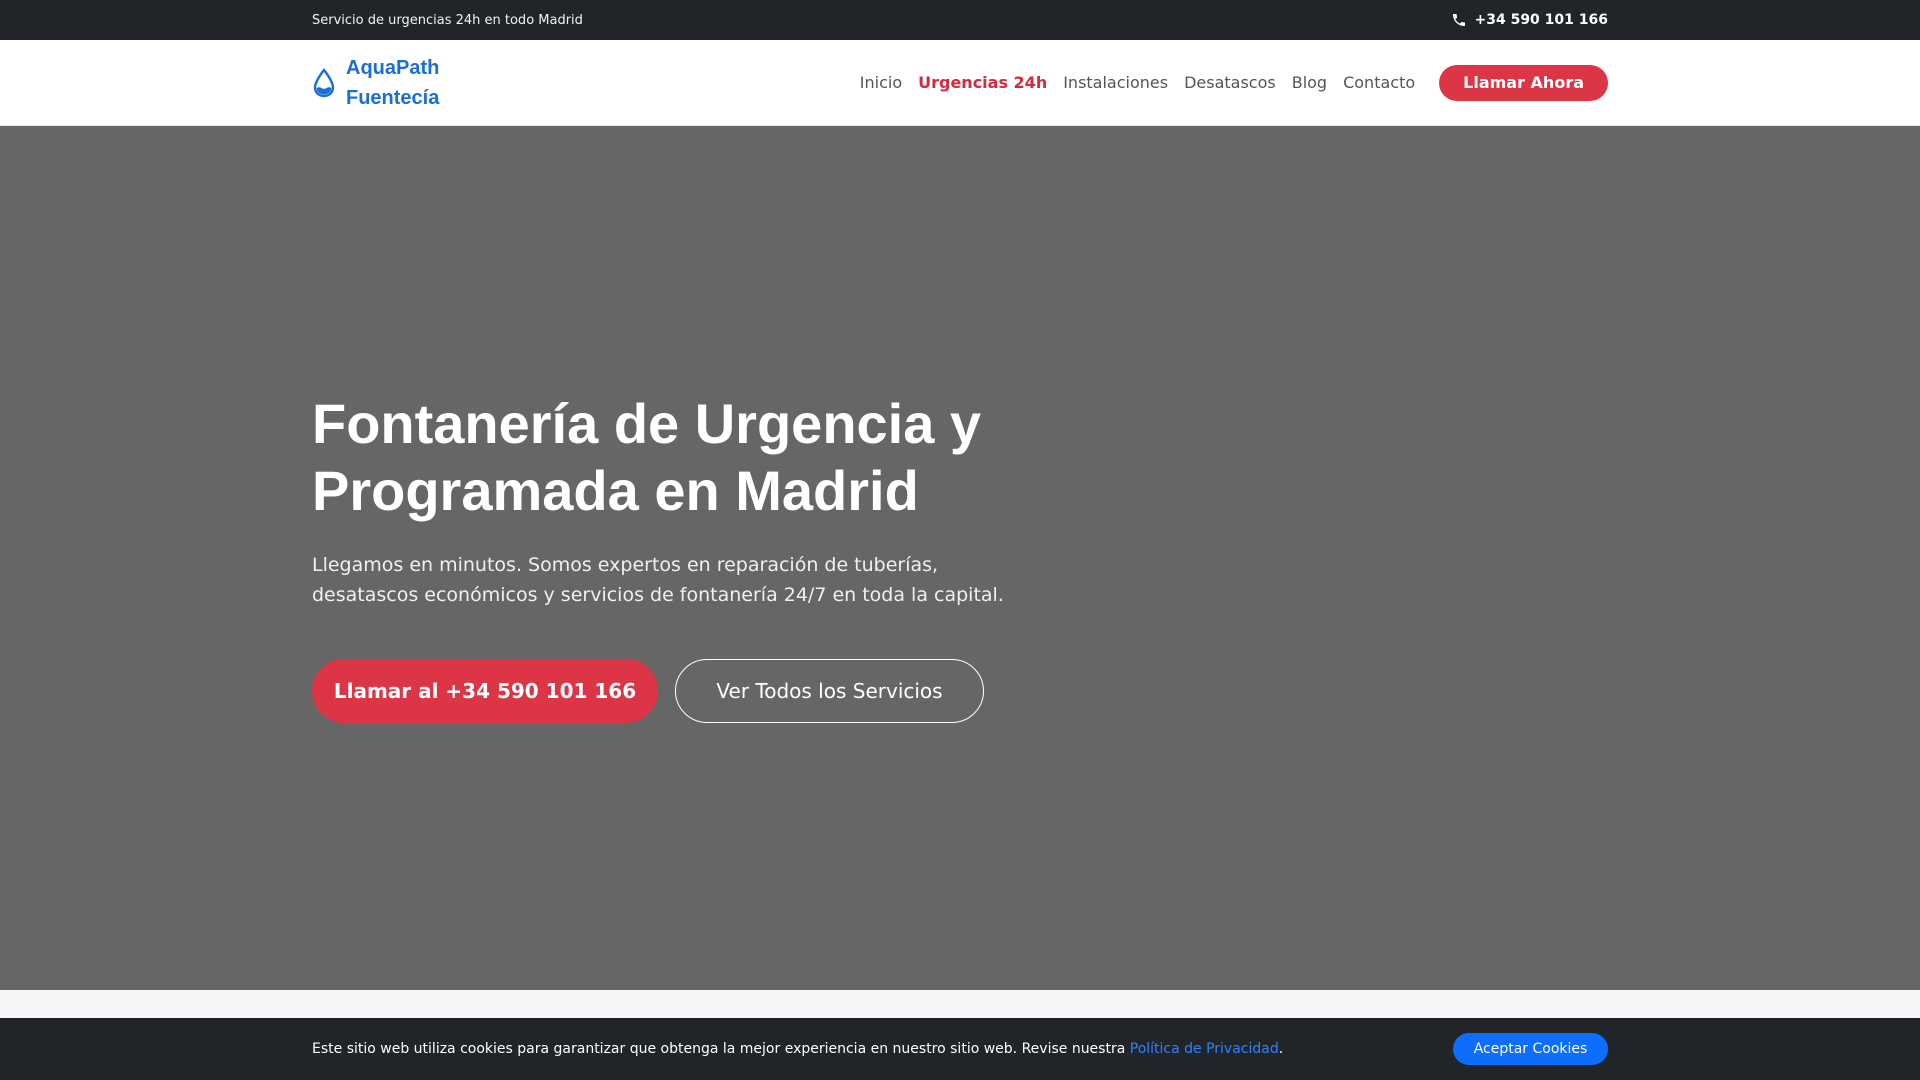 The height and width of the screenshot is (1080, 1920). What do you see at coordinates (615, 490) in the screenshot?
I see `hero-title-line2: Programada en Madrid` at bounding box center [615, 490].